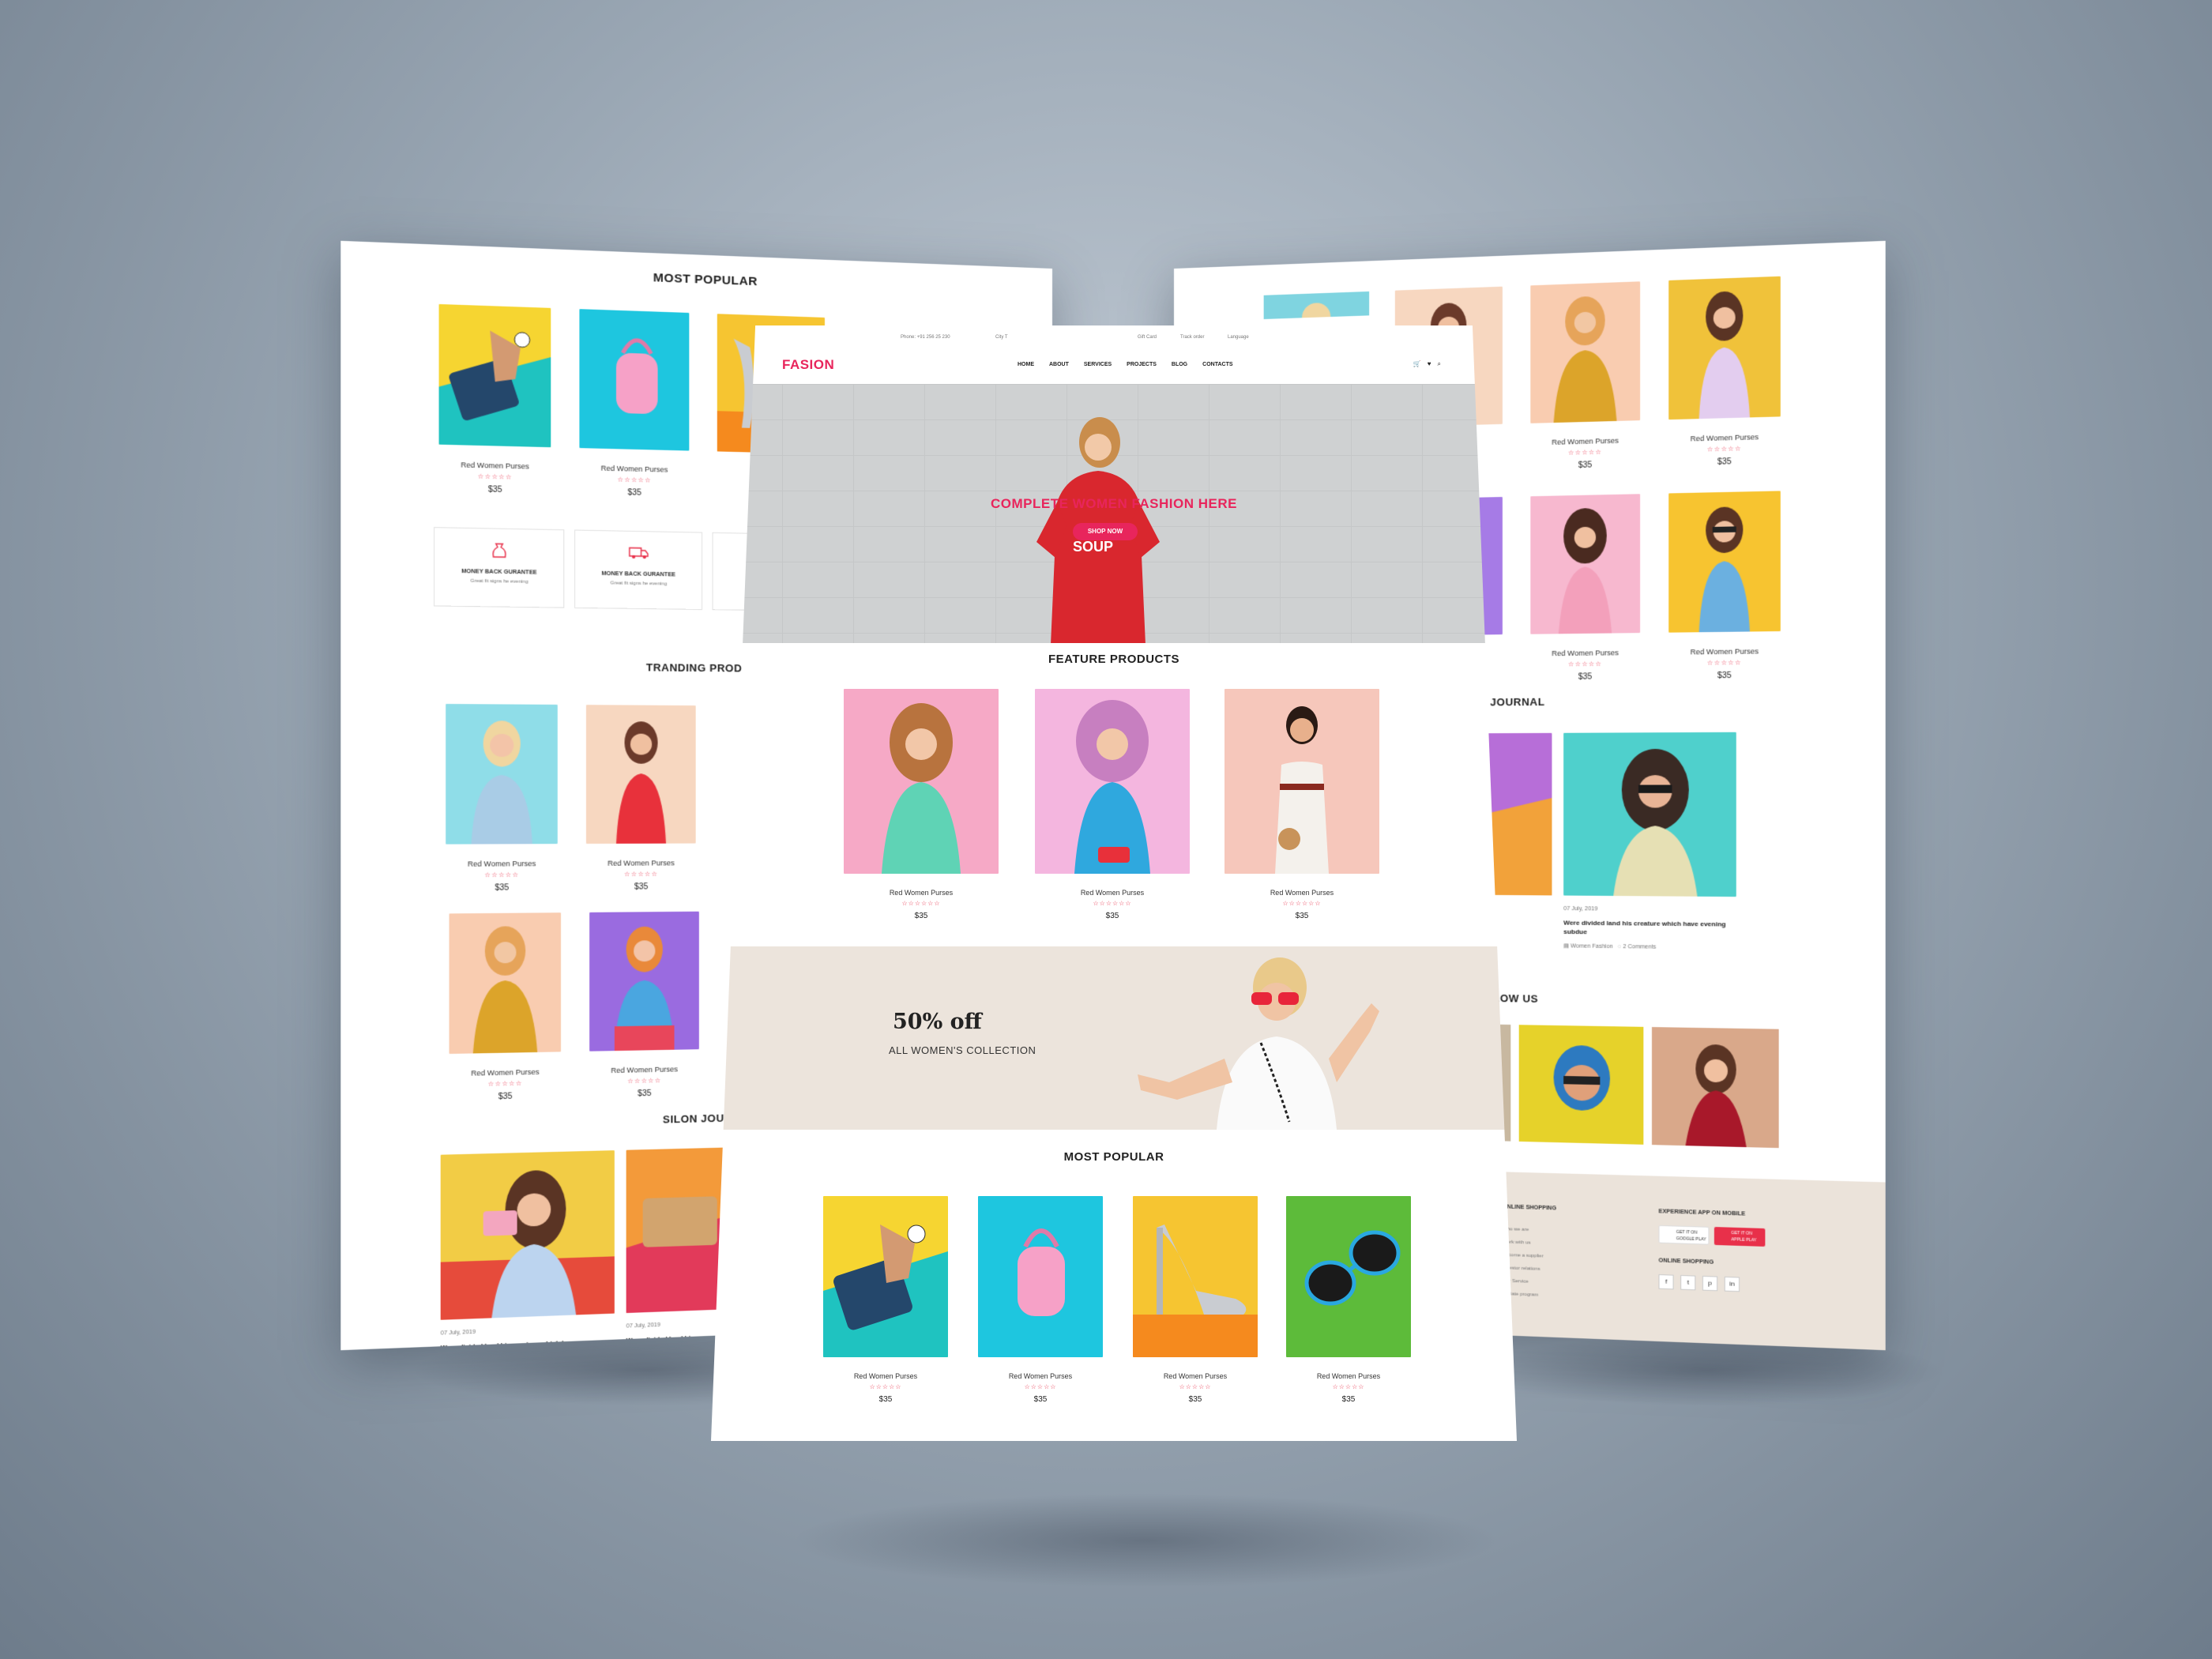 The width and height of the screenshot is (2212, 1659). Describe the element at coordinates (1417, 364) in the screenshot. I see `cart-icon: 🛒` at that location.